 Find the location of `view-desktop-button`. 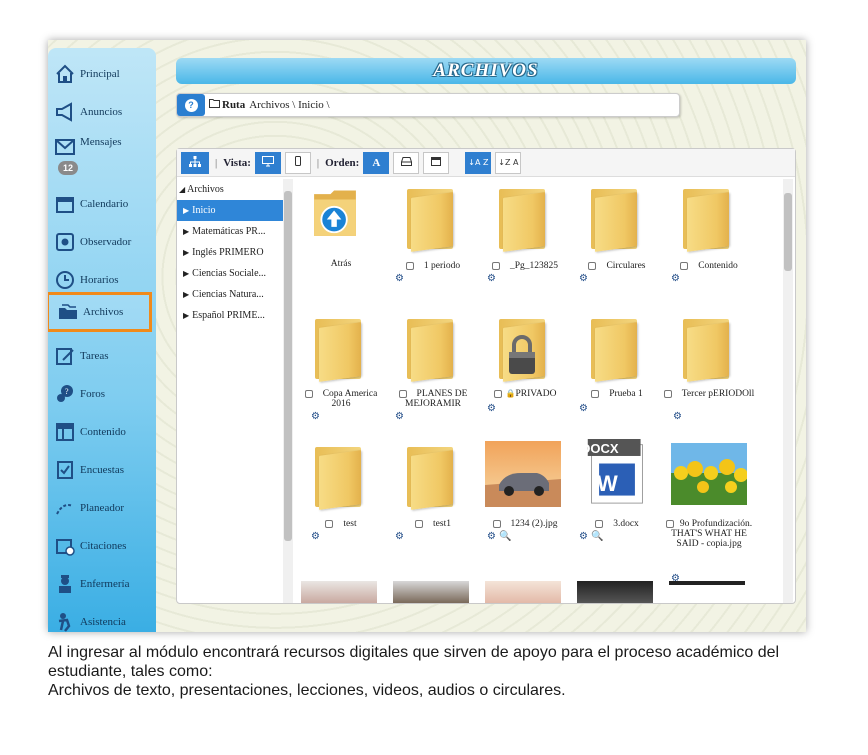

view-desktop-button is located at coordinates (267, 162).